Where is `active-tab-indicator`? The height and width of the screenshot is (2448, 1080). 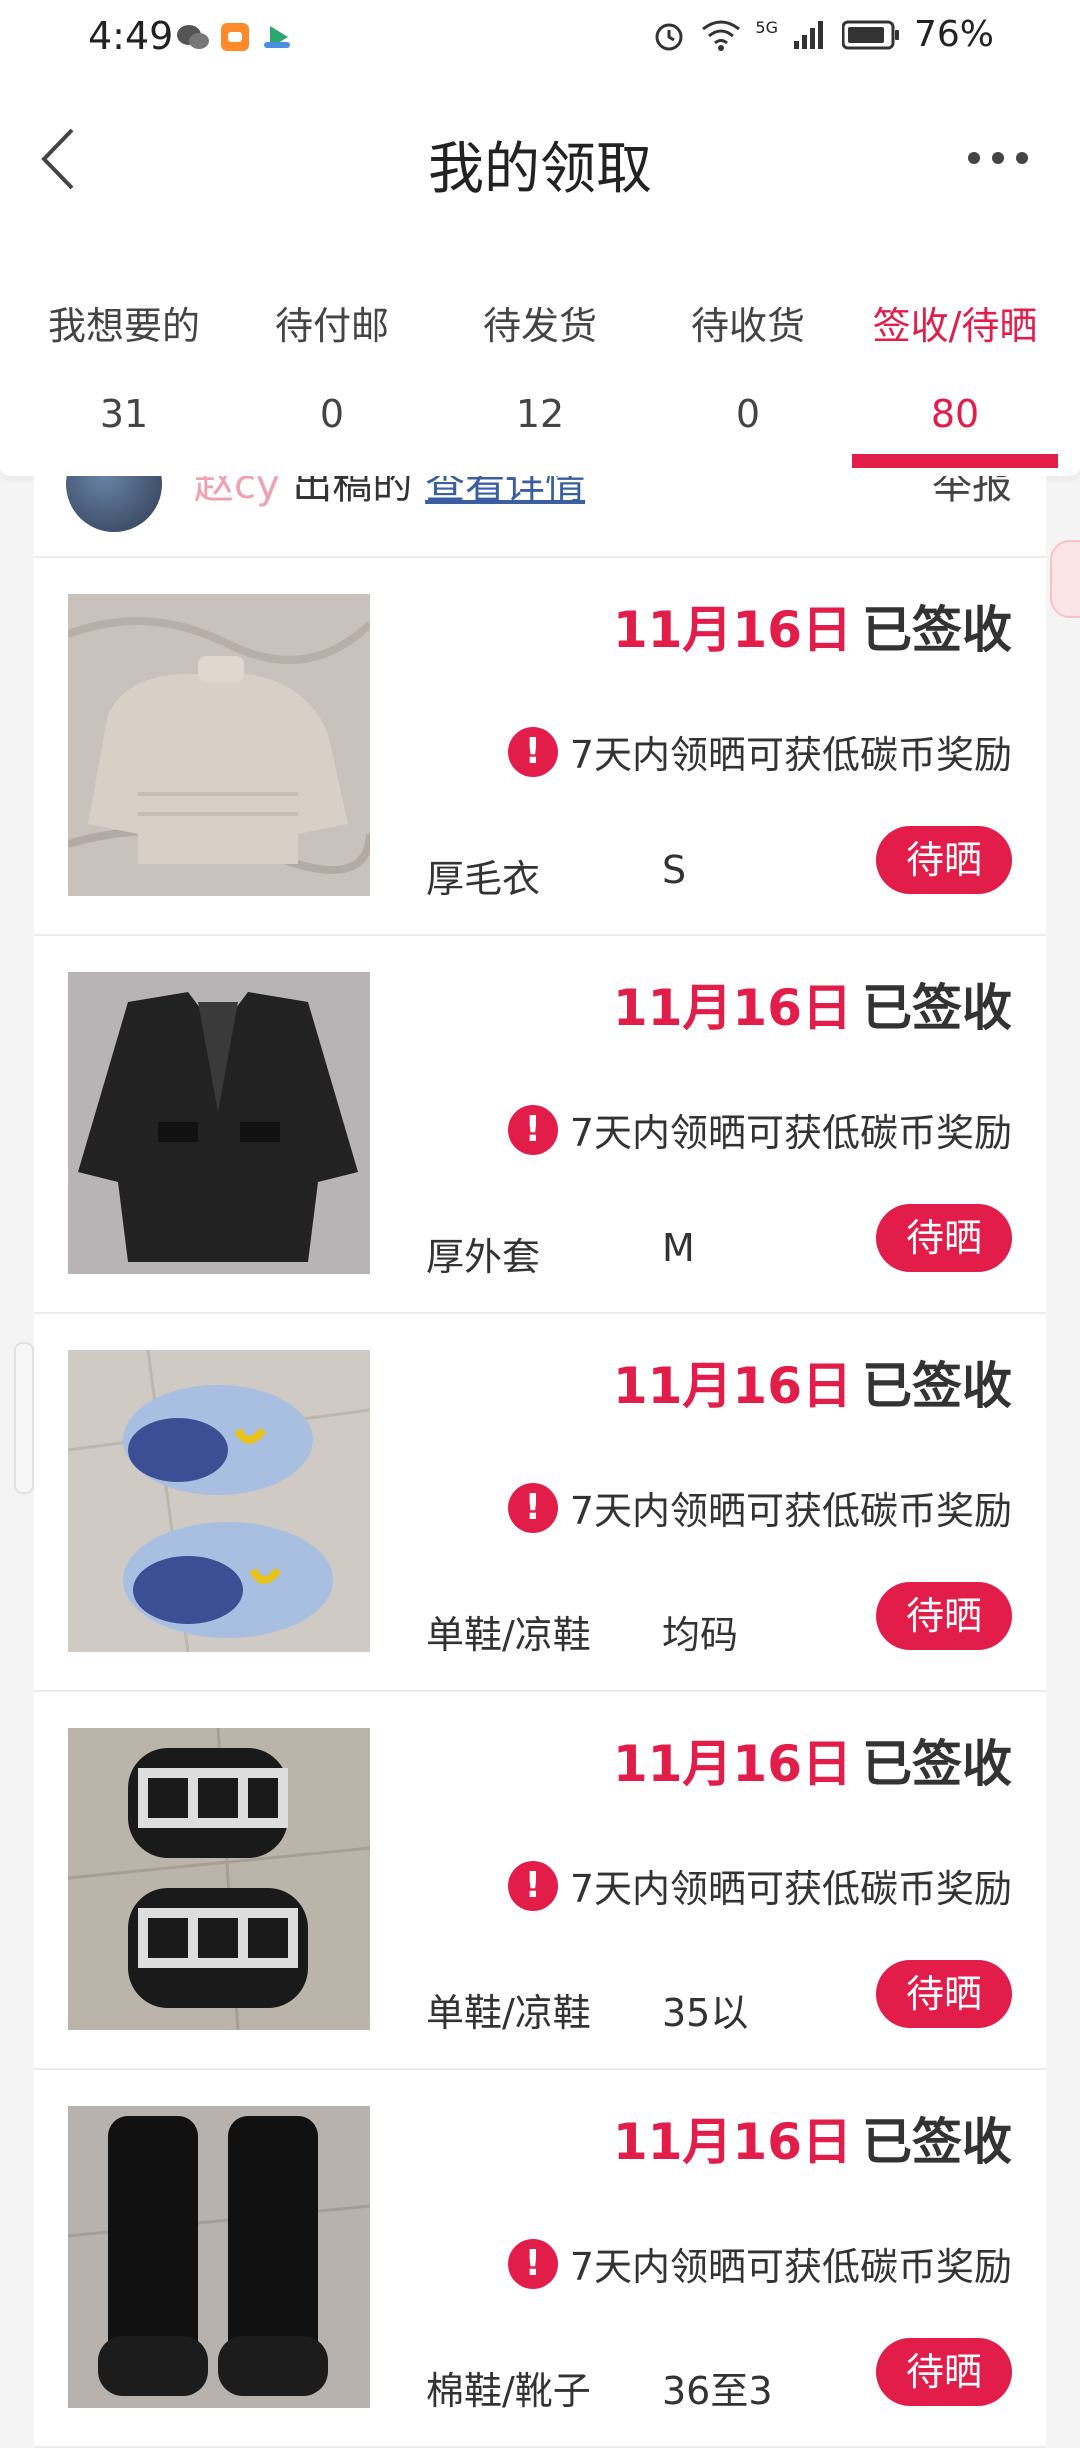 active-tab-indicator is located at coordinates (955, 461).